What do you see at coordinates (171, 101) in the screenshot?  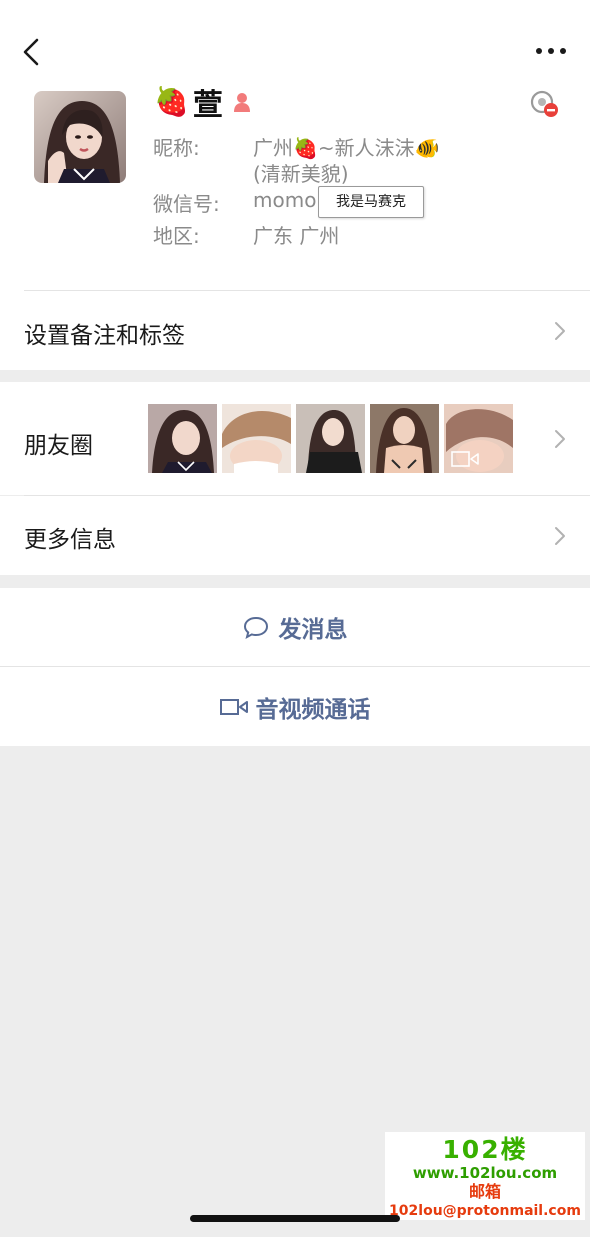 I see `strawberry-emoji: 🍓` at bounding box center [171, 101].